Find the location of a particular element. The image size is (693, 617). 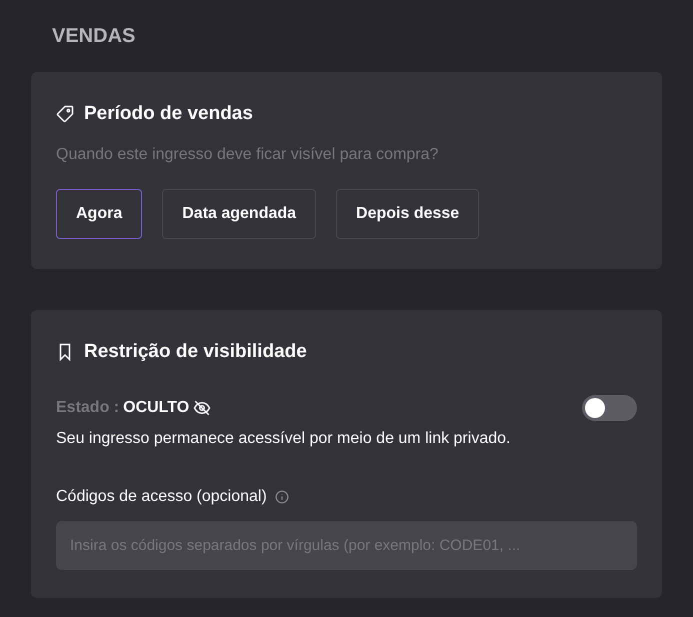

info-icon is located at coordinates (281, 497).